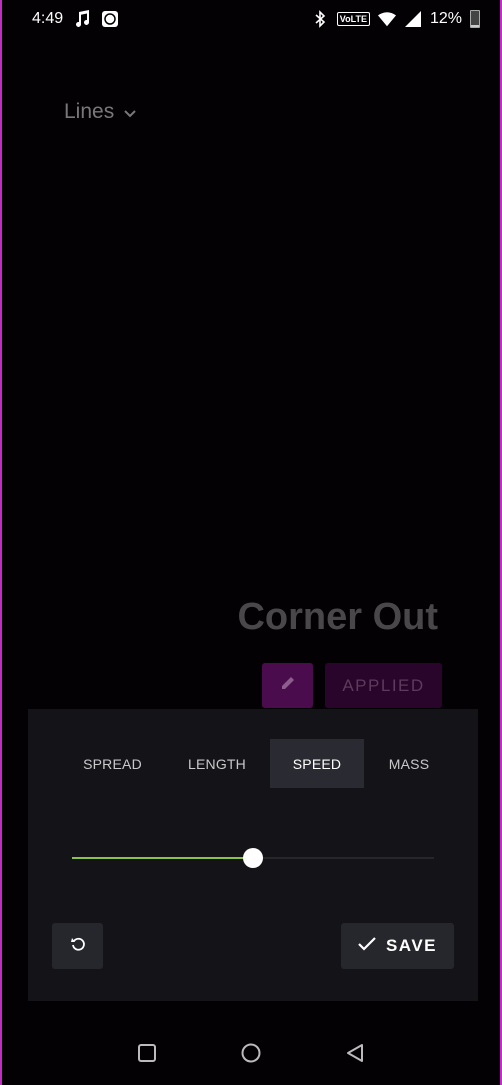 This screenshot has width=502, height=1085. I want to click on music-note-icon, so click(82, 19).